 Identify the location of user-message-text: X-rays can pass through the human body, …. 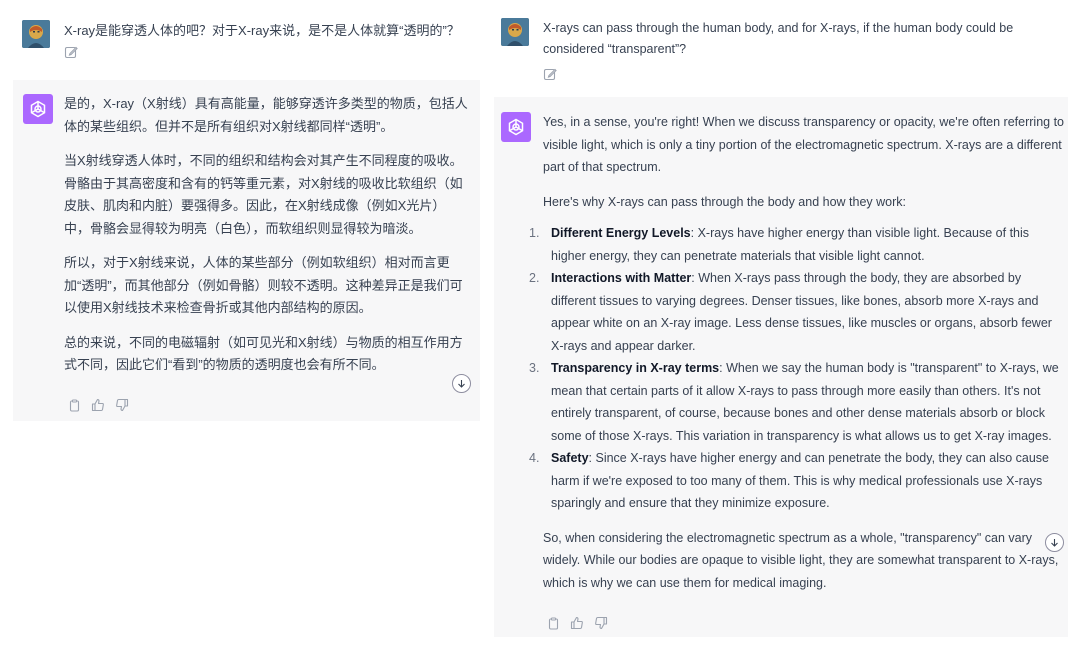
(778, 38).